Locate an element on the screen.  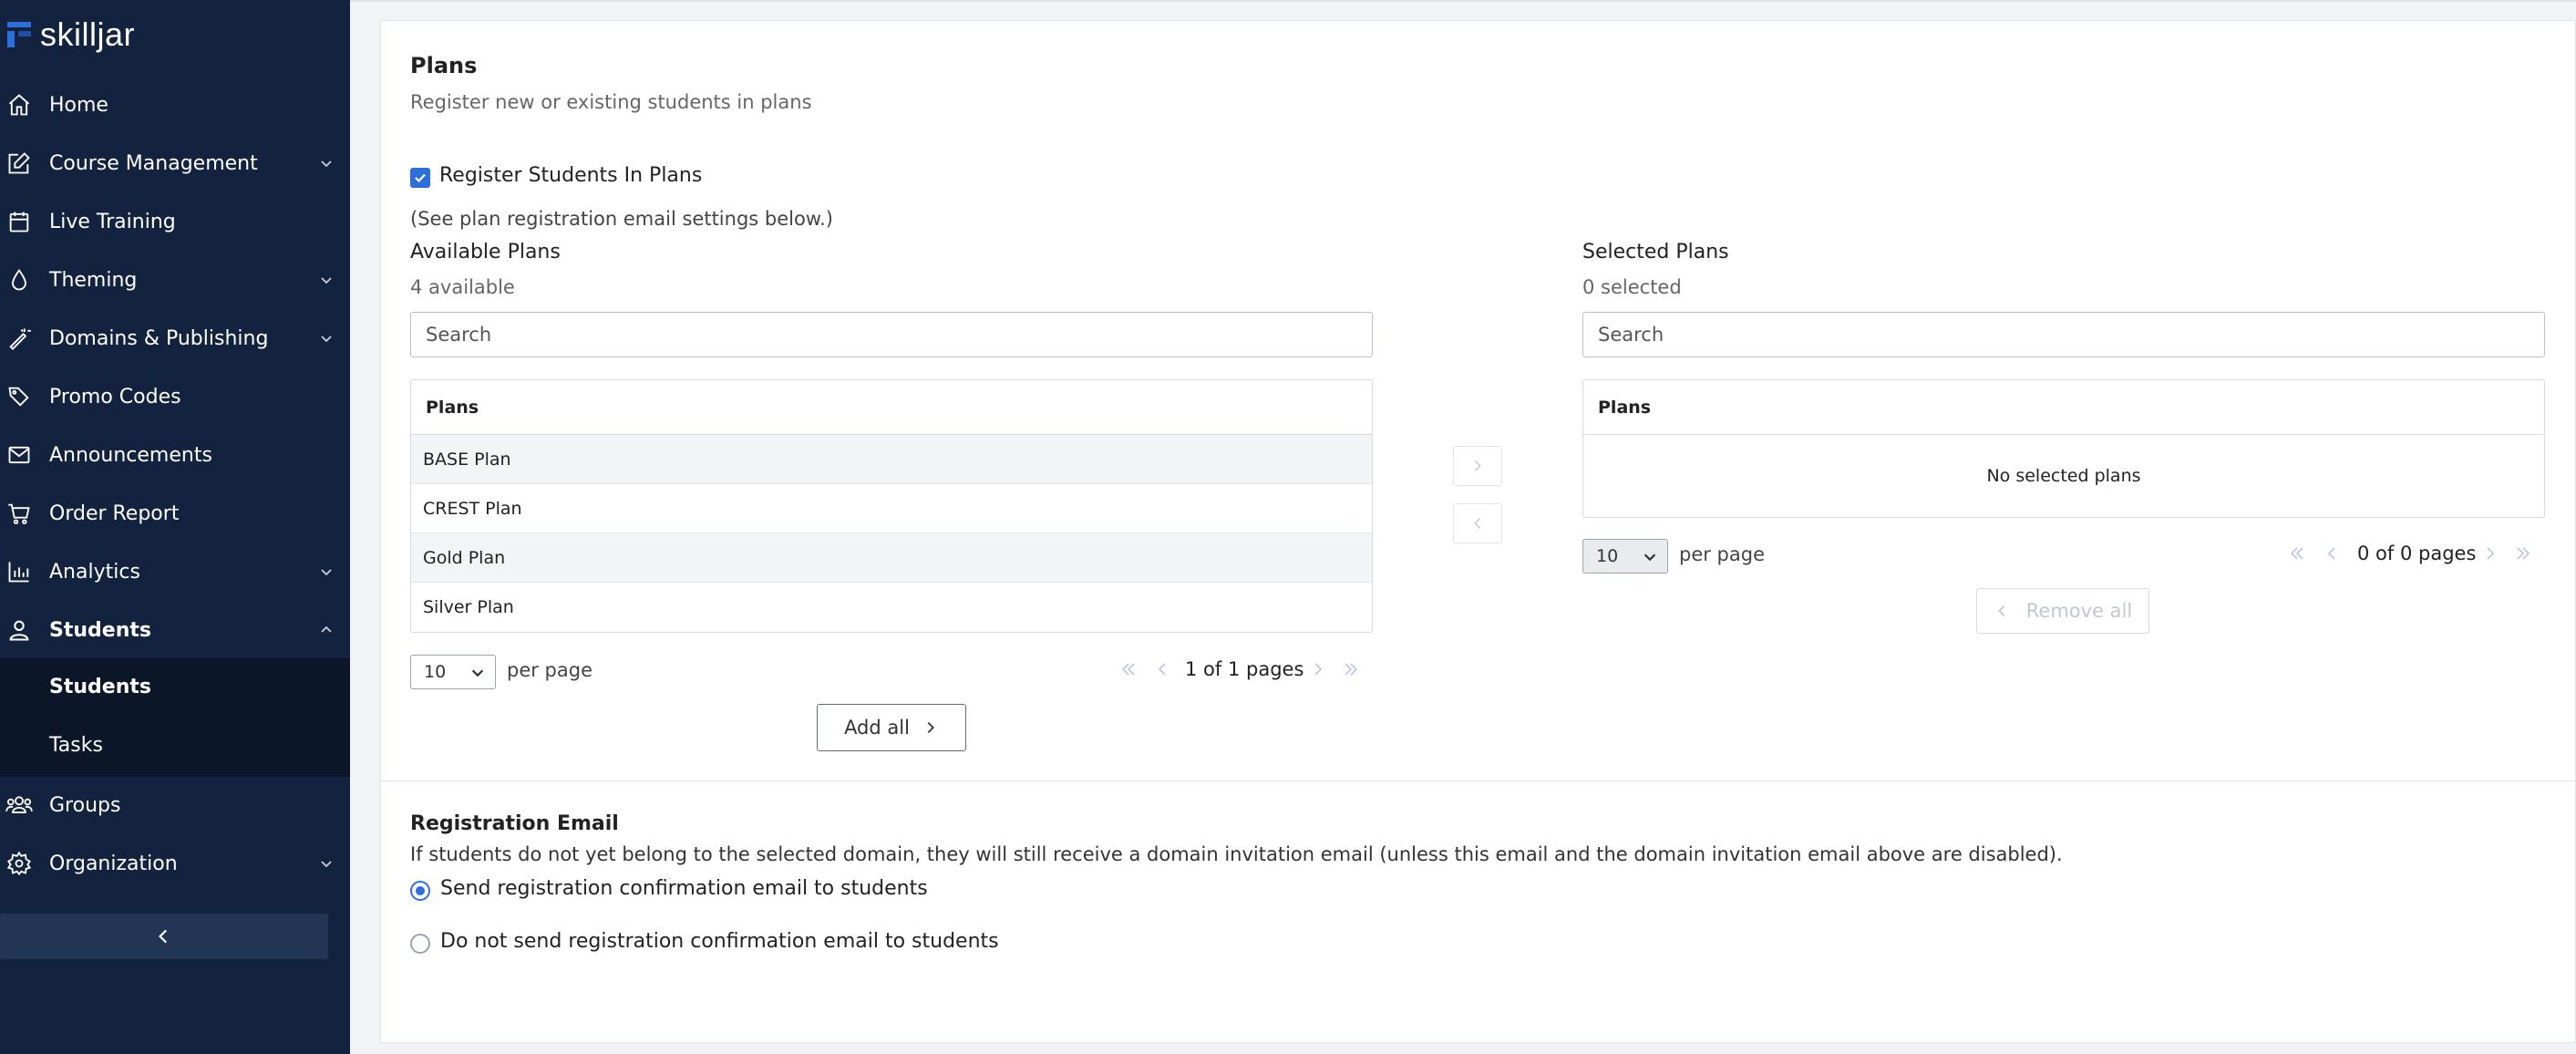
sidebar-item-theming: Theming is located at coordinates (175, 280).